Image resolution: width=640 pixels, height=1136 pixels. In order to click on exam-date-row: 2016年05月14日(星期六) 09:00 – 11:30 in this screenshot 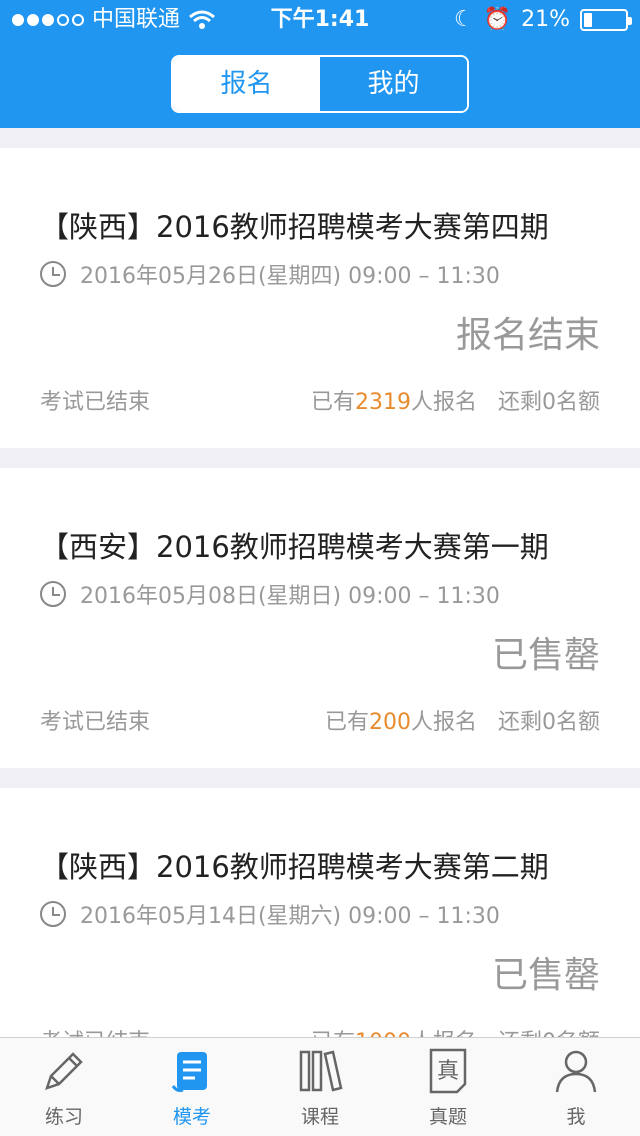, I will do `click(270, 914)`.